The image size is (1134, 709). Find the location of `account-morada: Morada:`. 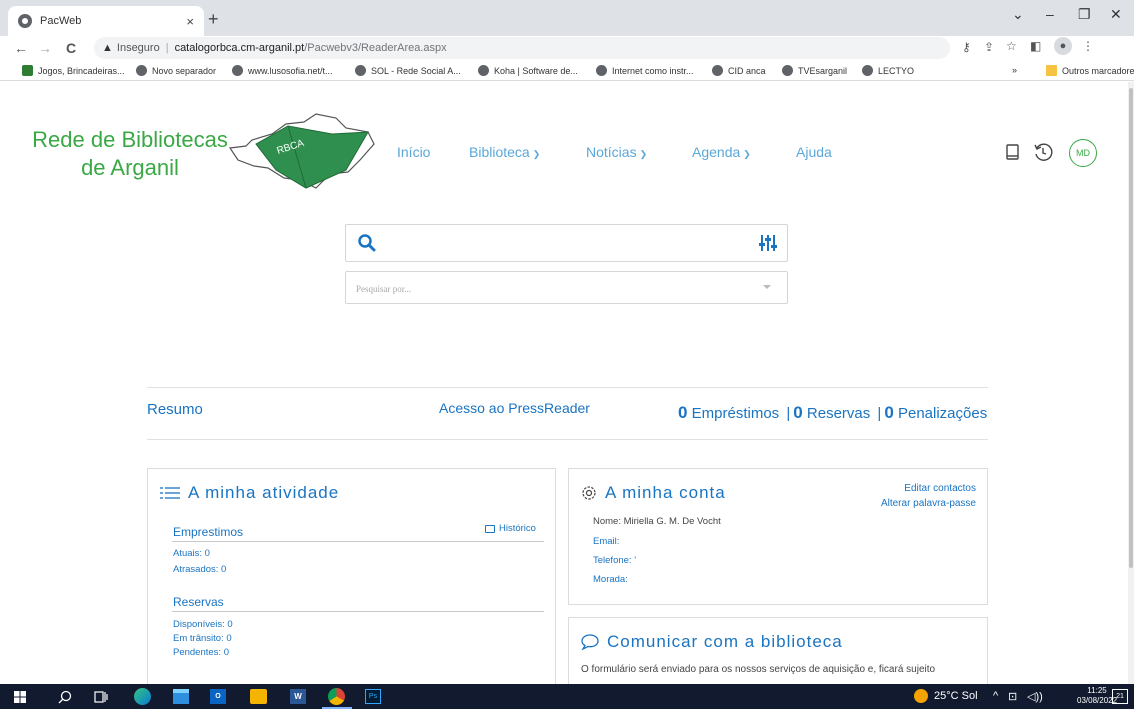

account-morada: Morada: is located at coordinates (610, 579).